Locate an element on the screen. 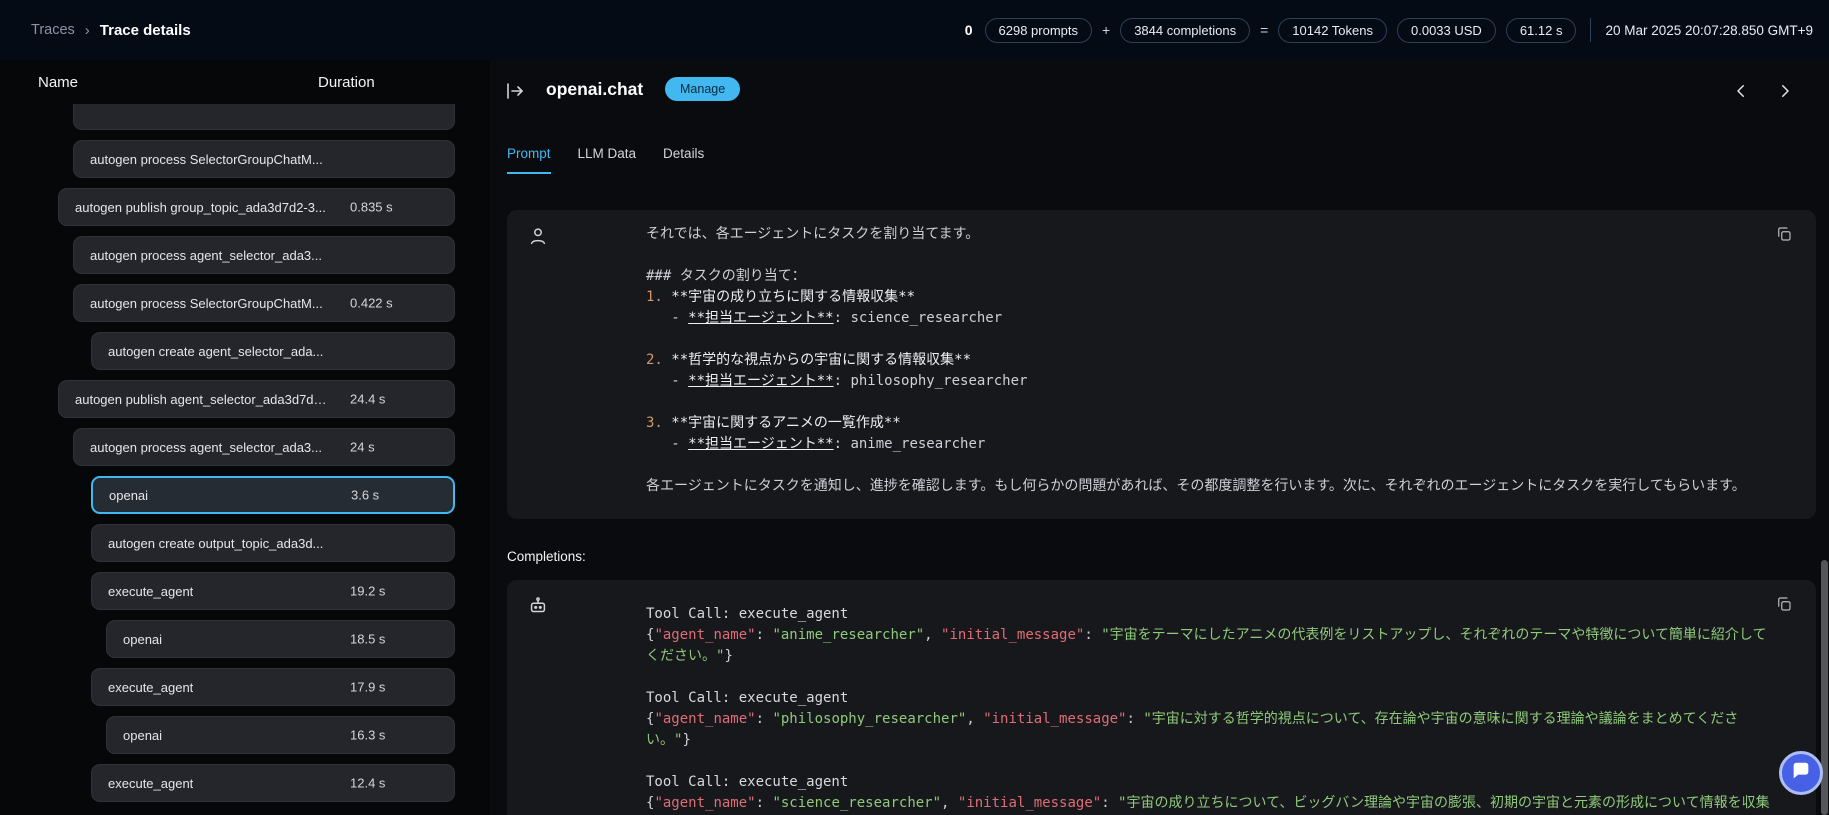  copy-prompt-button is located at coordinates (1784, 235).